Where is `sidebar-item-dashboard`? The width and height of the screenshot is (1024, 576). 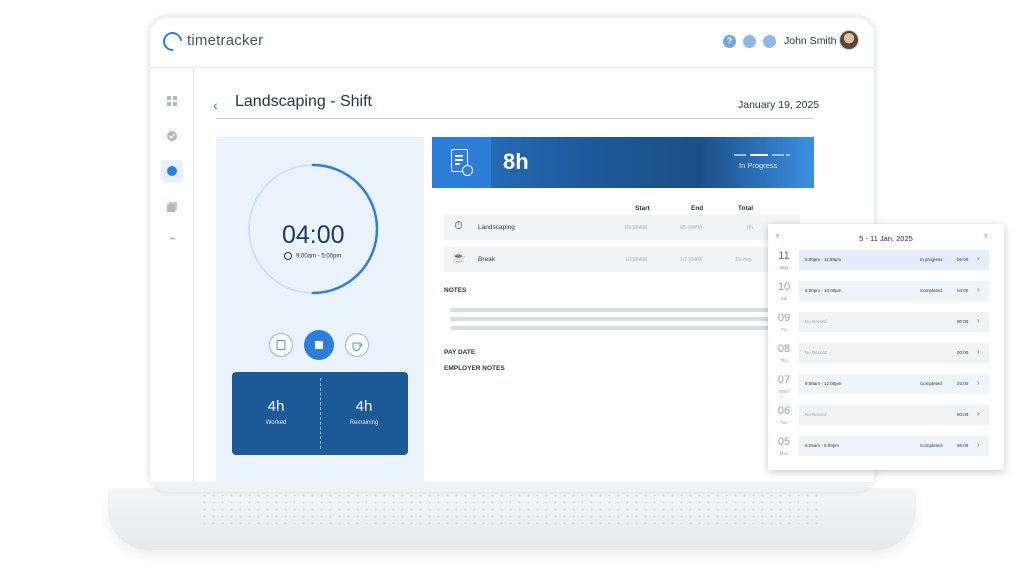
sidebar-item-dashboard is located at coordinates (172, 101).